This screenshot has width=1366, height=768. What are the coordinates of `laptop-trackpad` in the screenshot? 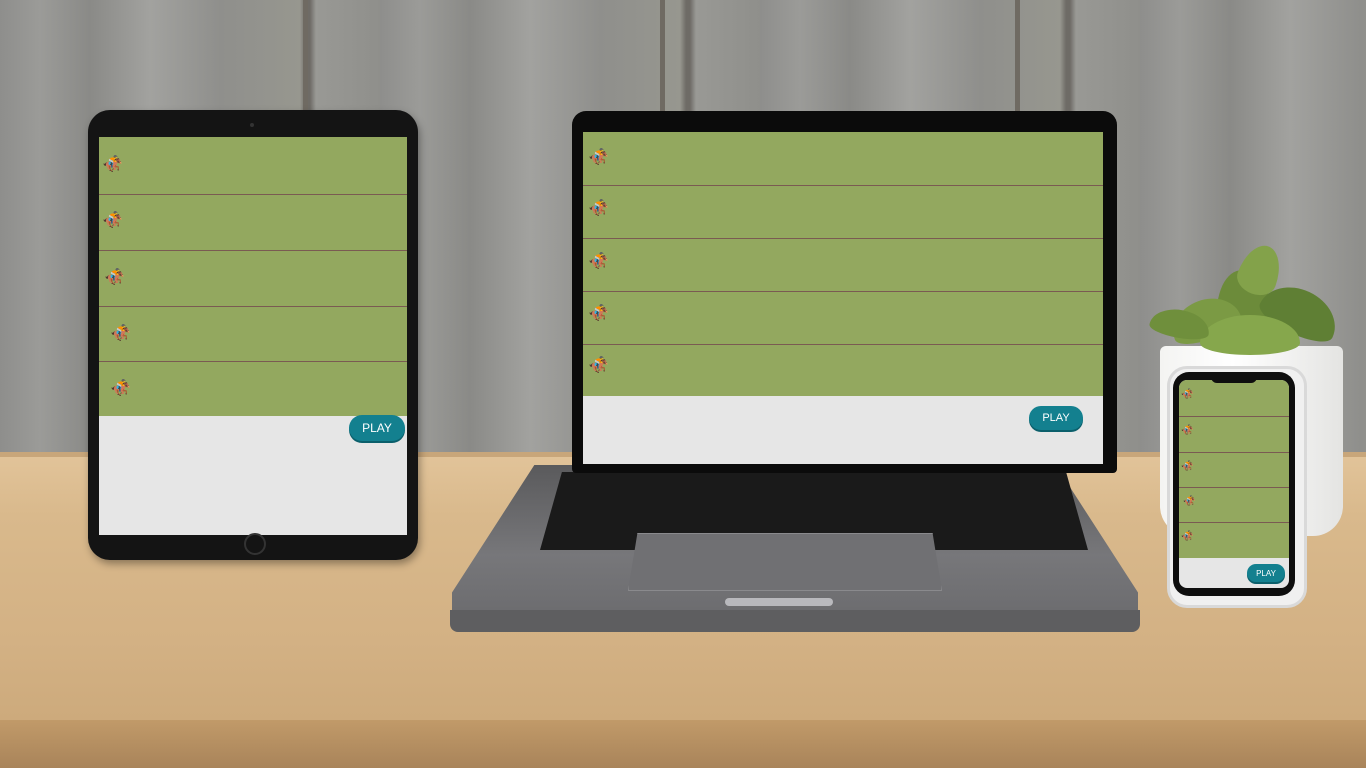 It's located at (785, 562).